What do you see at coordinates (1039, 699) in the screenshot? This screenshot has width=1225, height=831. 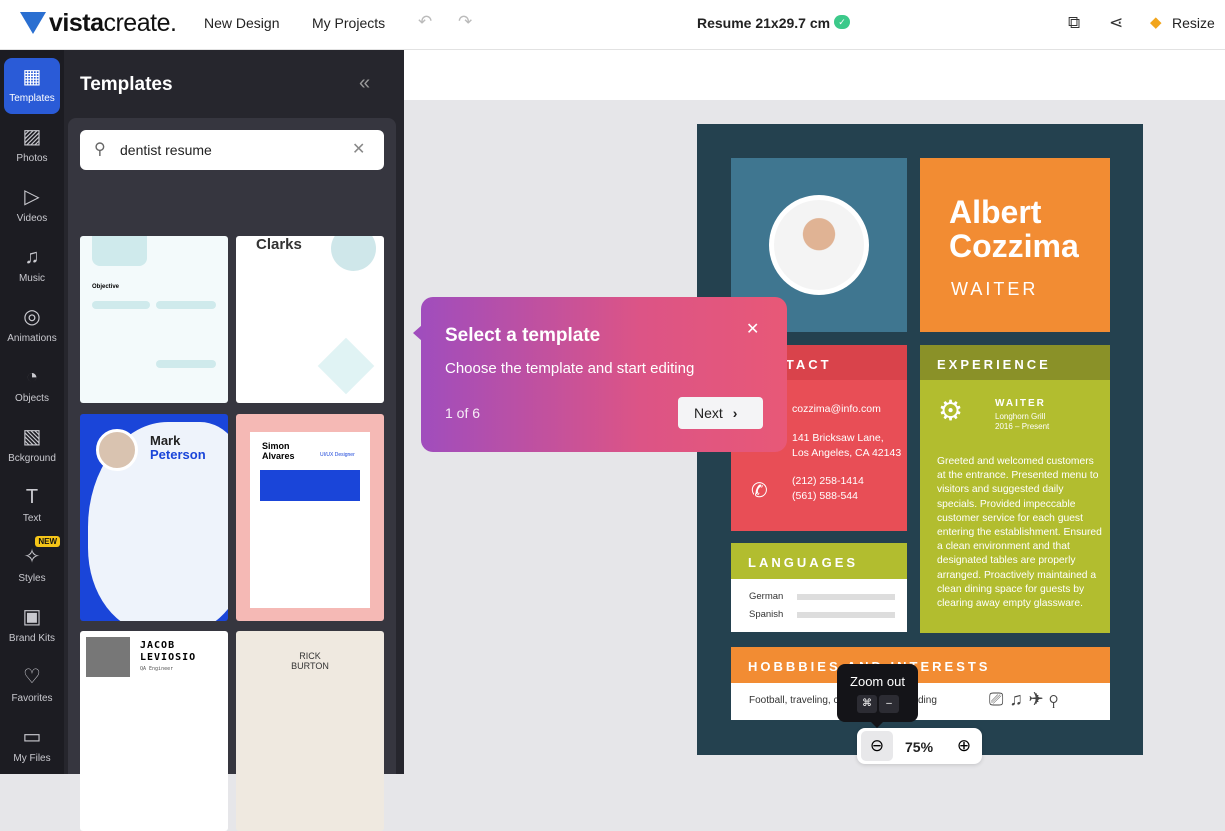 I see `airplane-icon: ✈` at bounding box center [1039, 699].